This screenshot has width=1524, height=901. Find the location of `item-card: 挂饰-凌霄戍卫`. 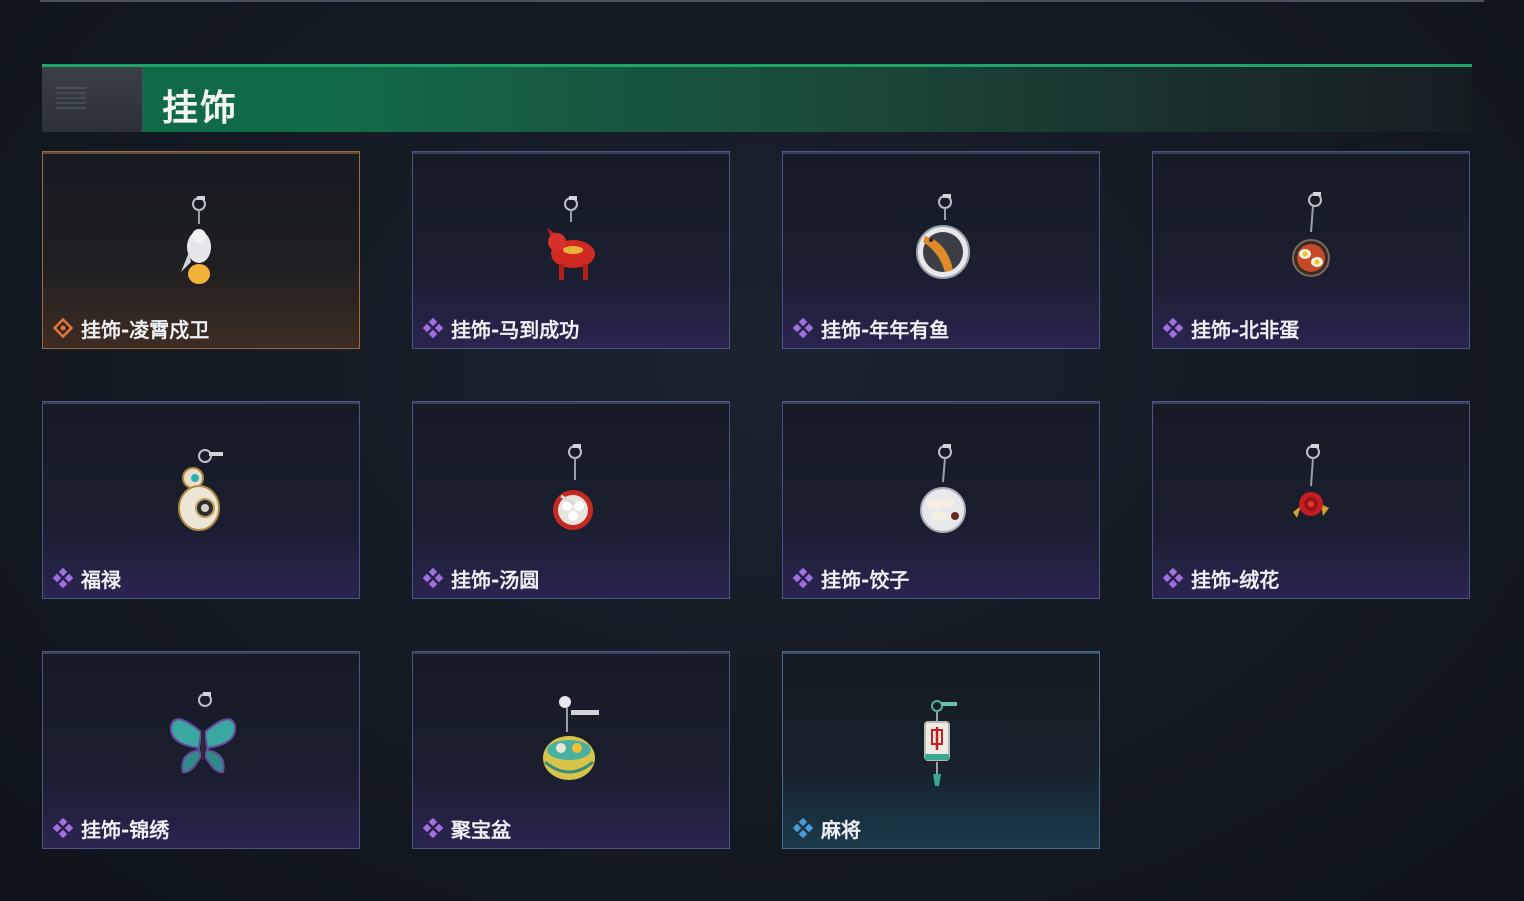

item-card: 挂饰-凌霄戍卫 is located at coordinates (201, 250).